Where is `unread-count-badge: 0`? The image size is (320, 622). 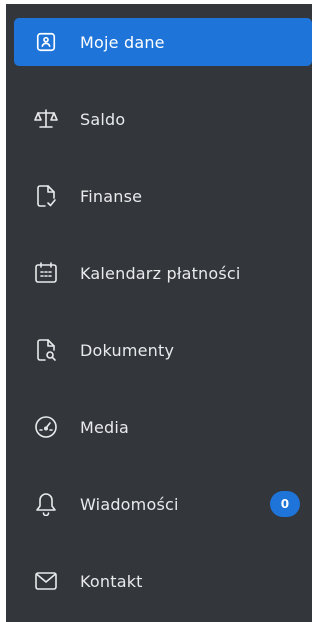
unread-count-badge: 0 is located at coordinates (285, 504).